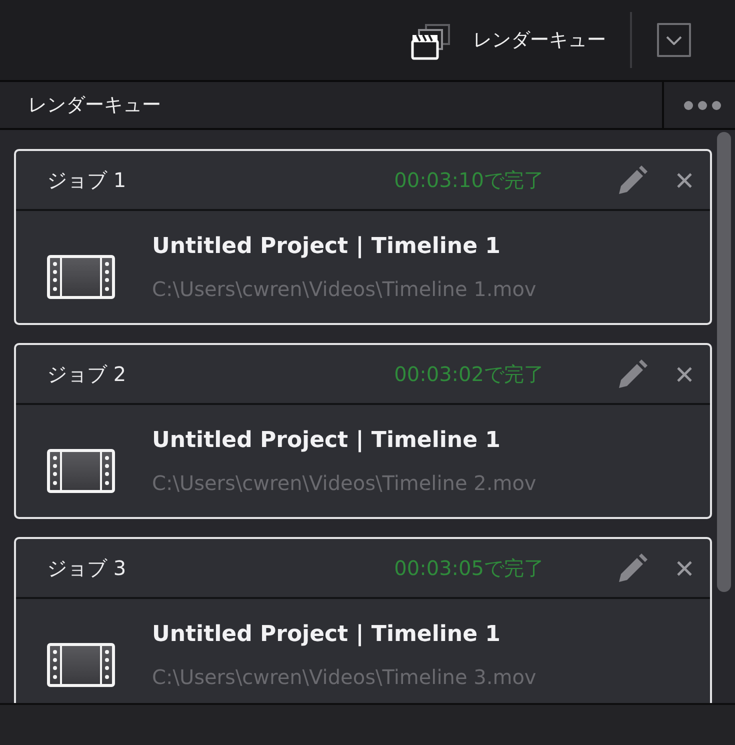 This screenshot has height=745, width=735. What do you see at coordinates (469, 374) in the screenshot?
I see `job-status: 00:03:02で完了` at bounding box center [469, 374].